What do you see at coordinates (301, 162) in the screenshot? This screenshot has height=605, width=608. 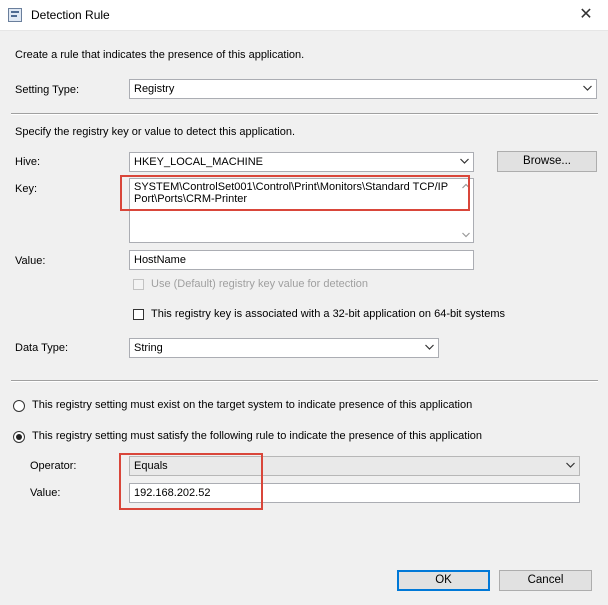 I see `hive-dropdown: HKEY_LOCAL_MACHINE` at bounding box center [301, 162].